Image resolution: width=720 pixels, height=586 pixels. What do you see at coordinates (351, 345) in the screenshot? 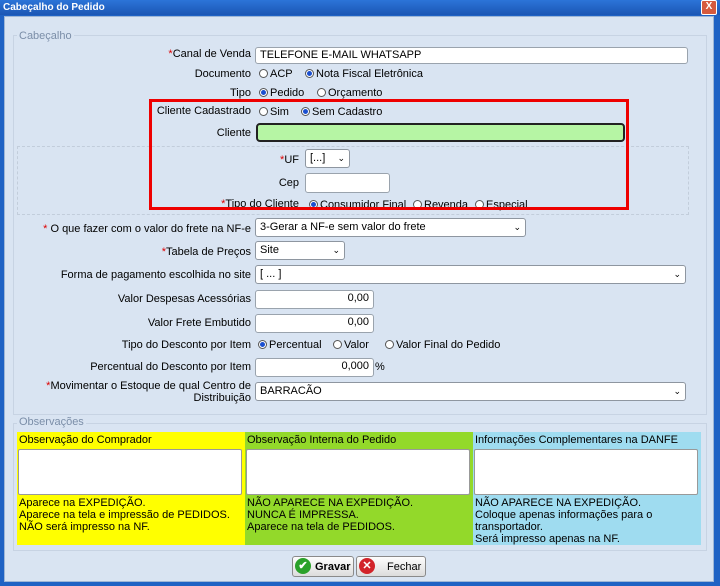
I see `desconto-valor-radio: Valor` at bounding box center [351, 345].